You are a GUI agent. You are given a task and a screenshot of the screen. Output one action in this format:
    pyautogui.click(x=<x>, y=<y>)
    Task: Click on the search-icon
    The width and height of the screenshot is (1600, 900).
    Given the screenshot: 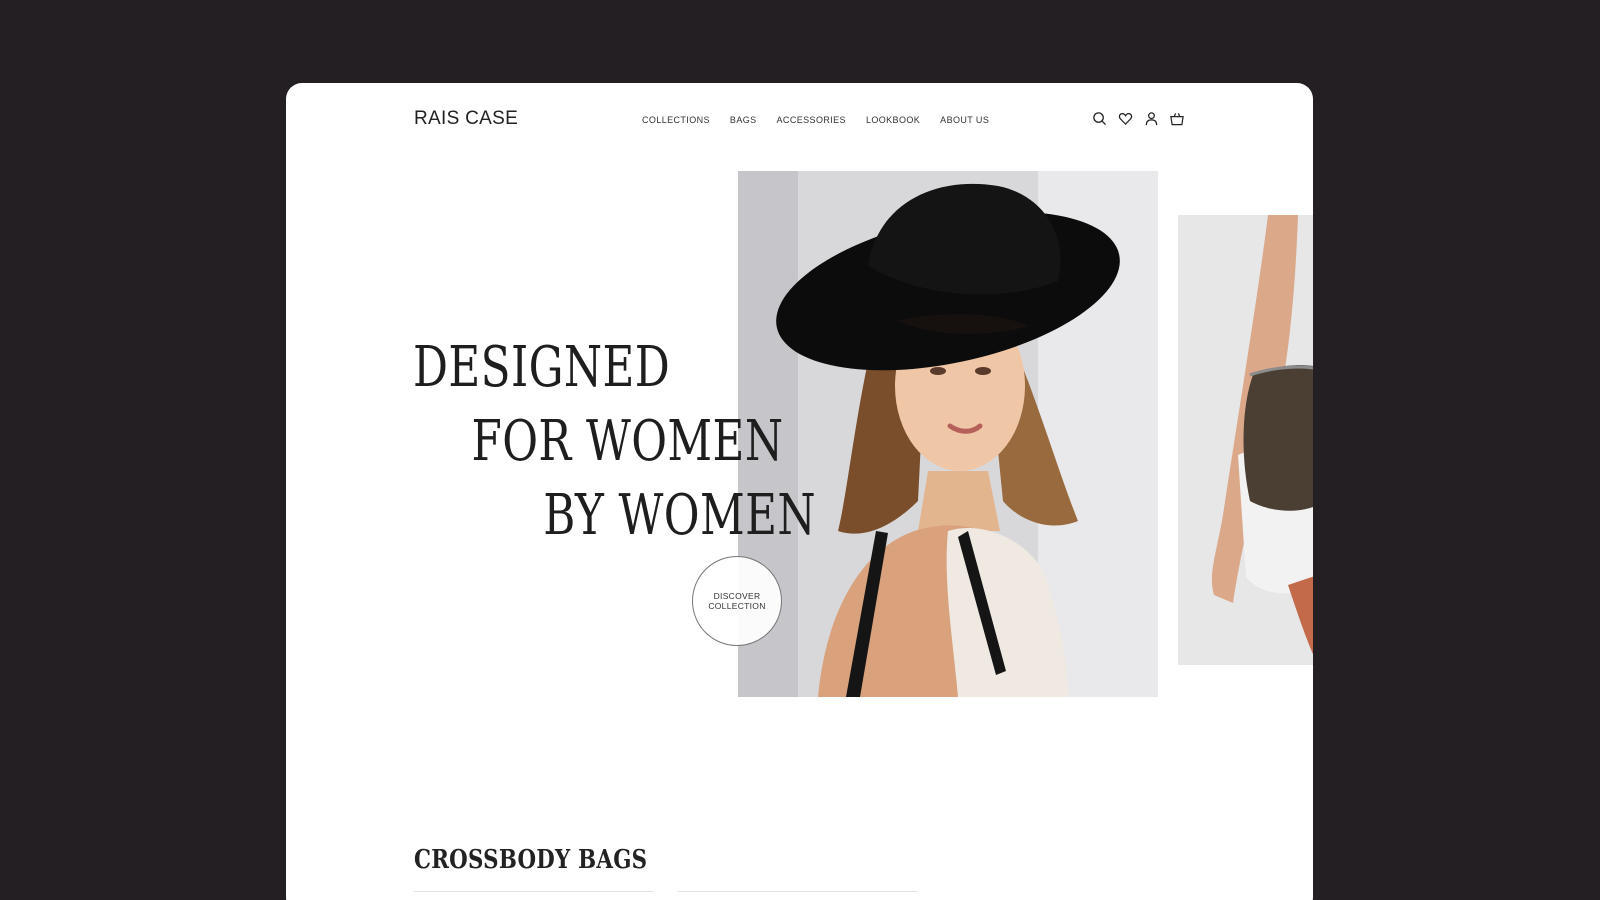 What is the action you would take?
    pyautogui.click(x=1099, y=118)
    